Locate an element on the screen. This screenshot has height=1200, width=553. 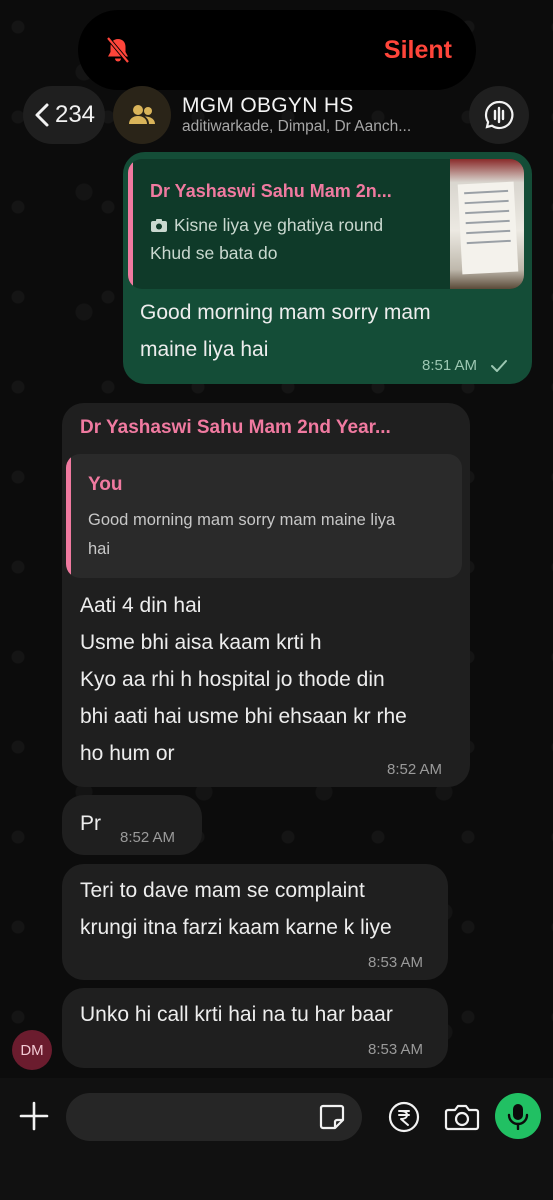
sender-avatar: DM is located at coordinates (32, 1050).